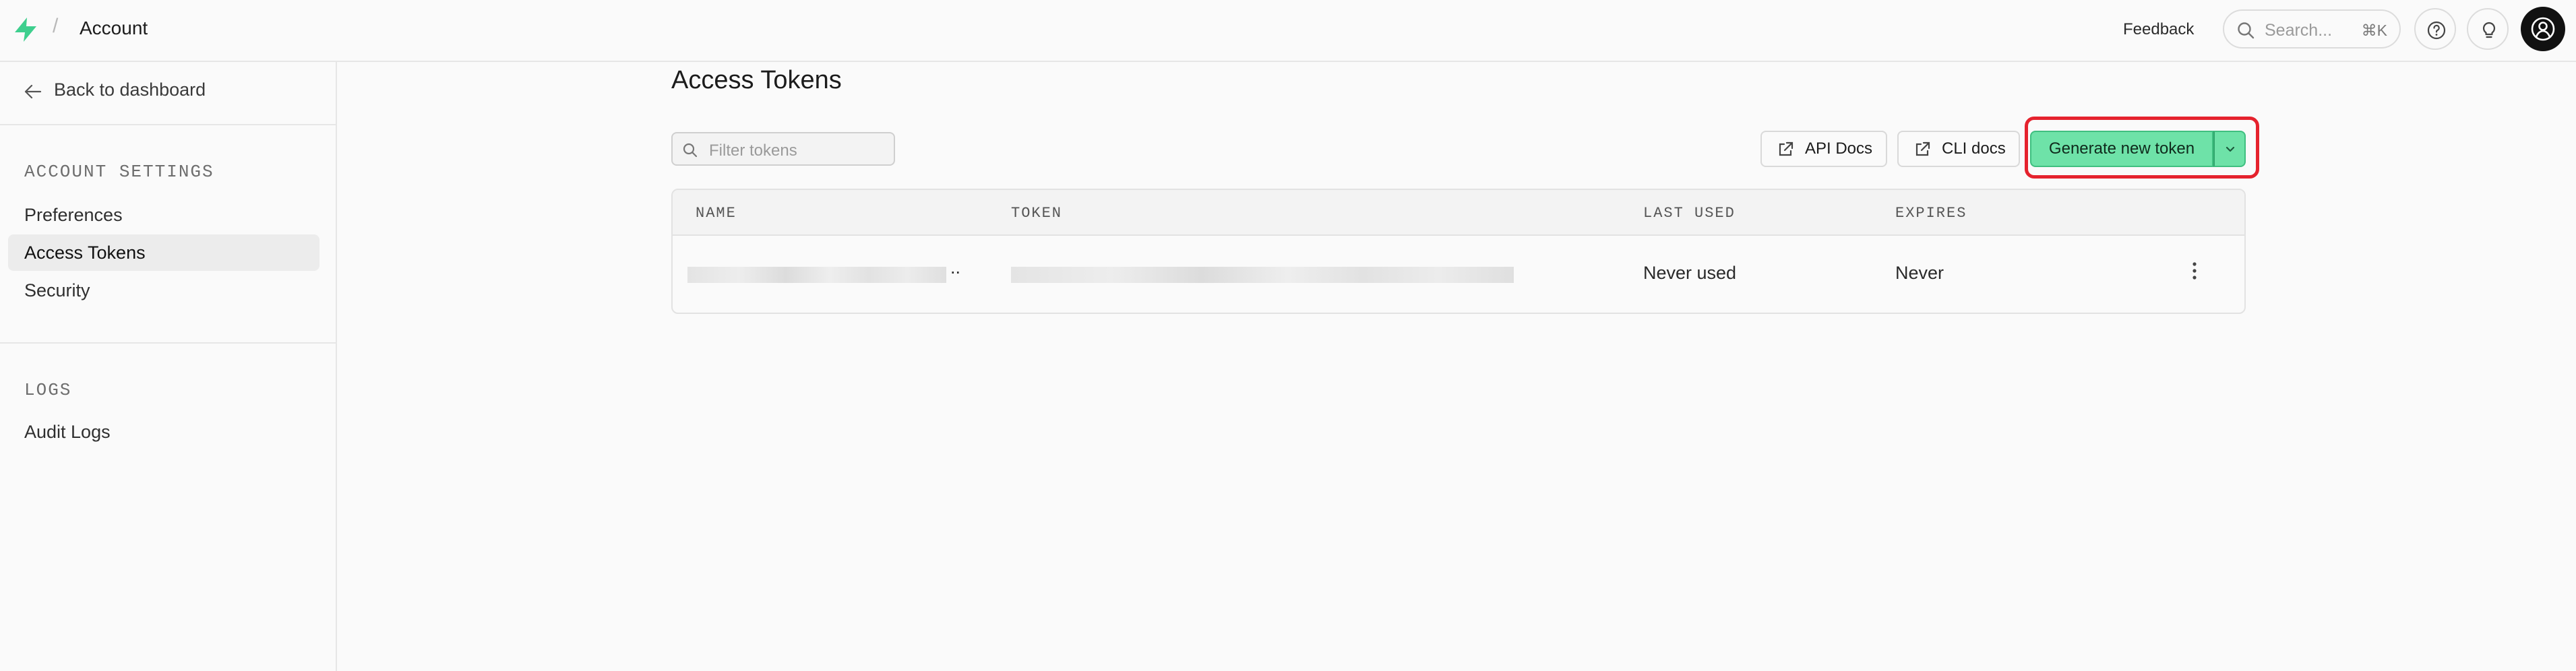  What do you see at coordinates (114, 28) in the screenshot?
I see `breadcrumb-title: Account` at bounding box center [114, 28].